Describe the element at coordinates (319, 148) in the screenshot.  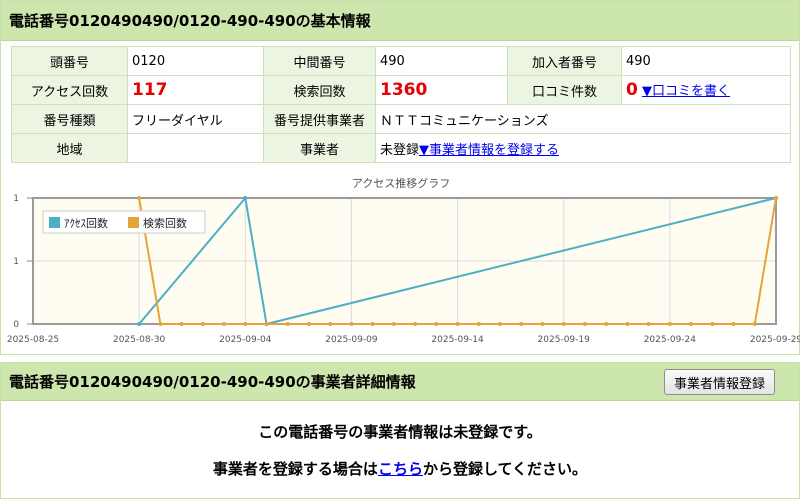
I see `business-label: 事業者` at that location.